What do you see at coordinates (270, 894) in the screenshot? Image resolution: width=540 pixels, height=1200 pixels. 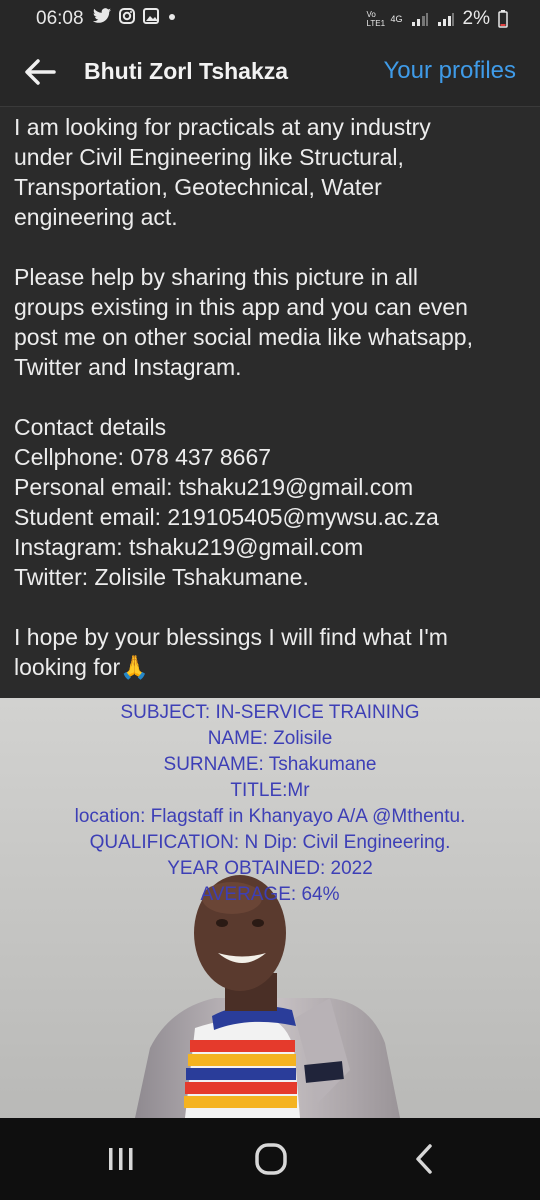 I see `image-average: AVERAGE: 64%` at bounding box center [270, 894].